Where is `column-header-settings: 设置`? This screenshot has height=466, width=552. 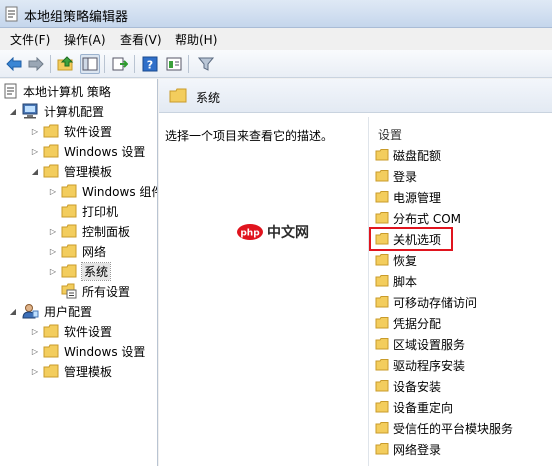
column-header-settings: 设置 is located at coordinates (390, 134).